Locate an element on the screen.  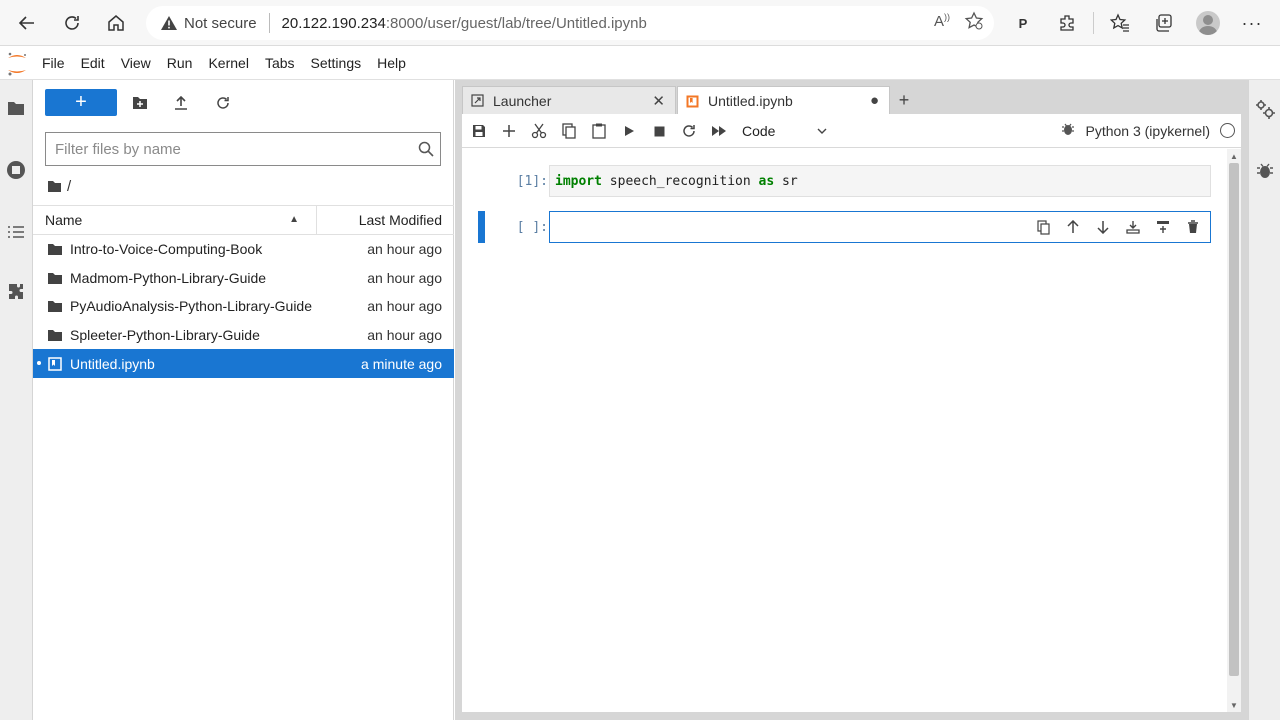
new-launcher-button: + is located at coordinates (81, 102).